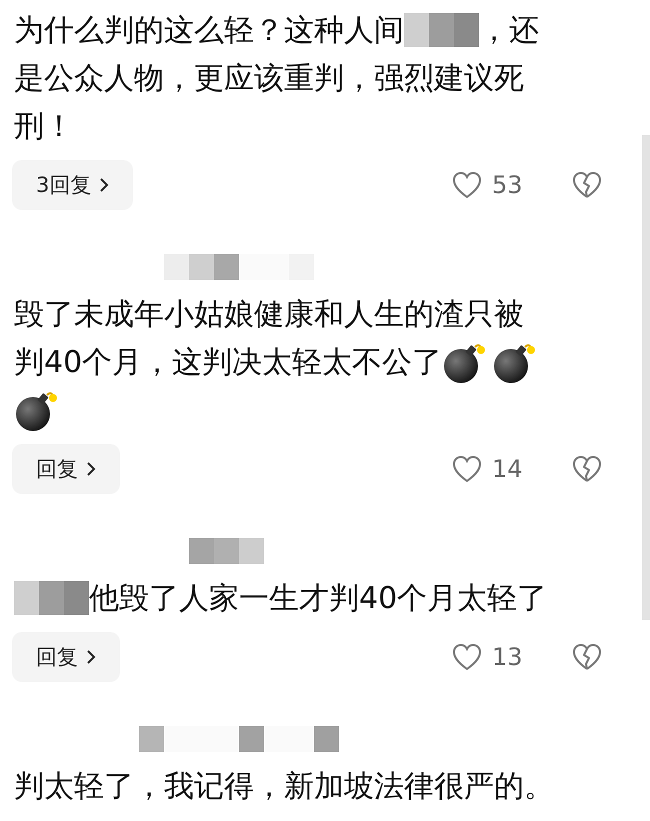 The width and height of the screenshot is (650, 821). Describe the element at coordinates (508, 657) in the screenshot. I see `like-count: 13` at that location.